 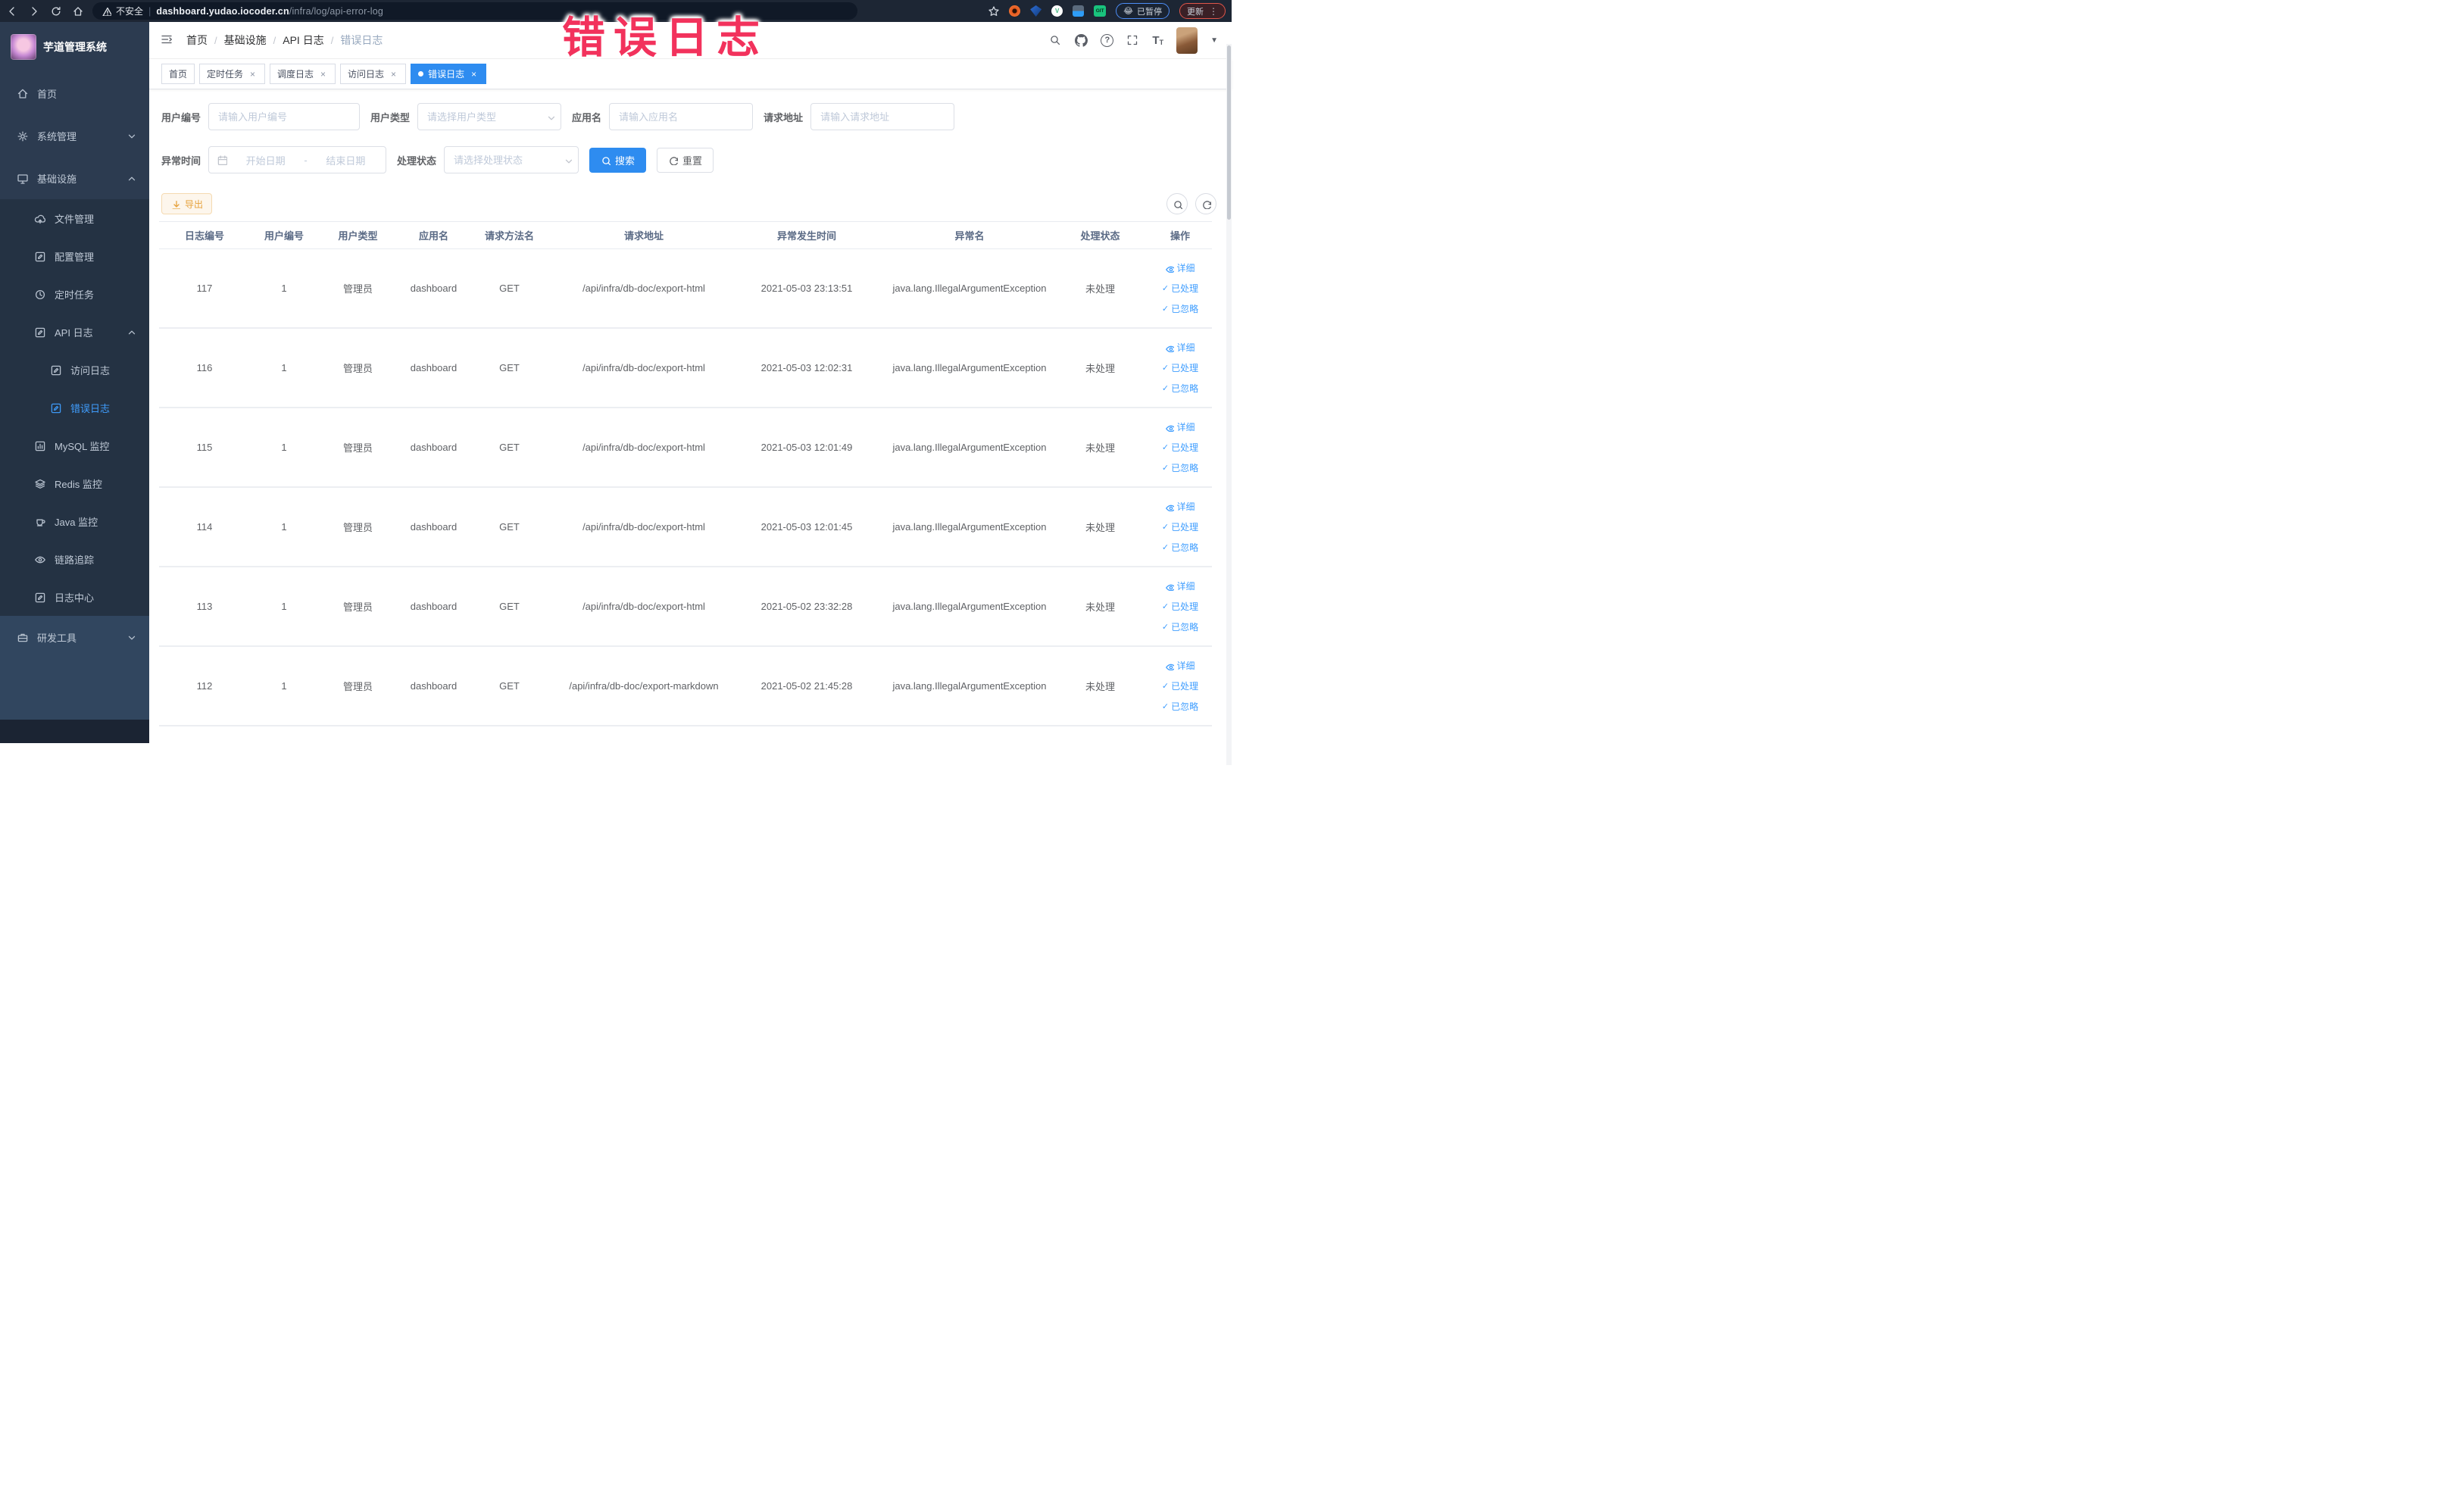 What do you see at coordinates (1057, 11) in the screenshot?
I see `vue-devtools-icon: V` at bounding box center [1057, 11].